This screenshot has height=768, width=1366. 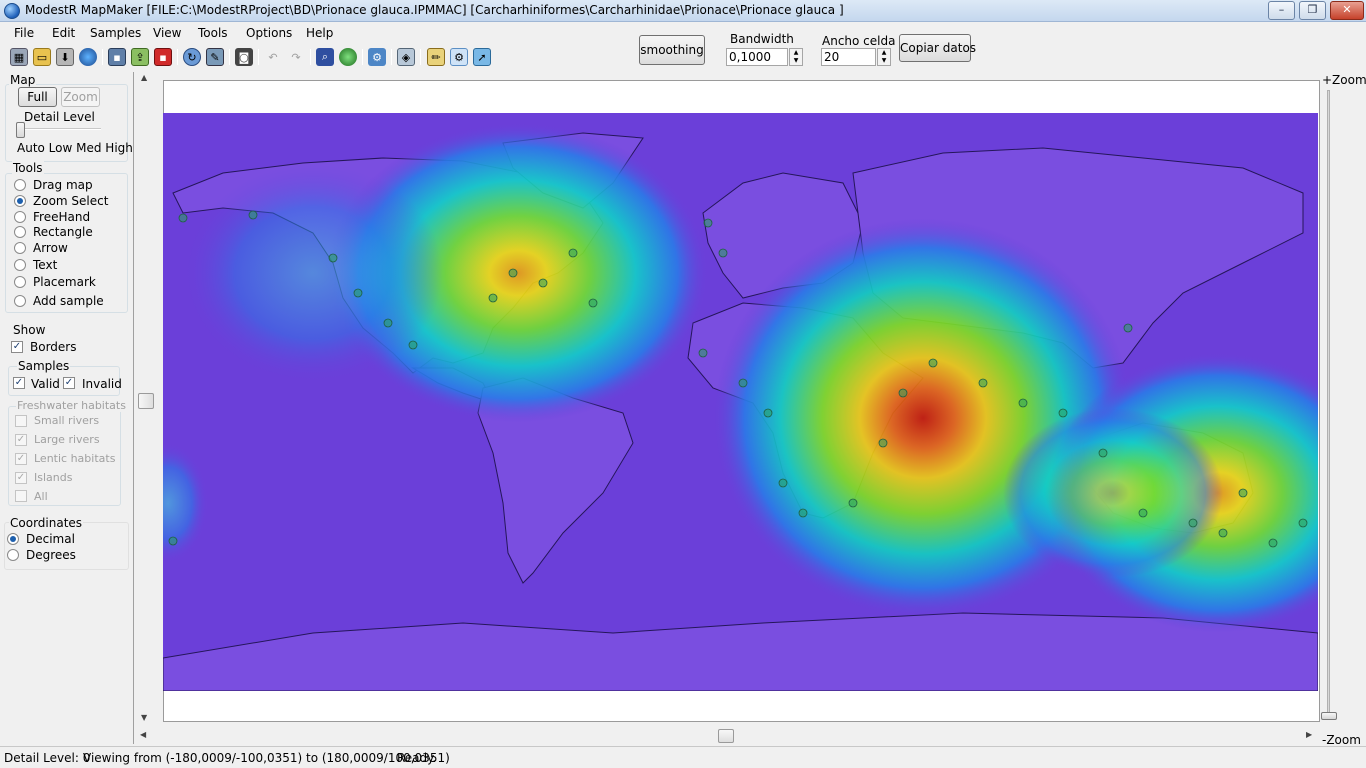 I want to click on radio-placemark, so click(x=20, y=282).